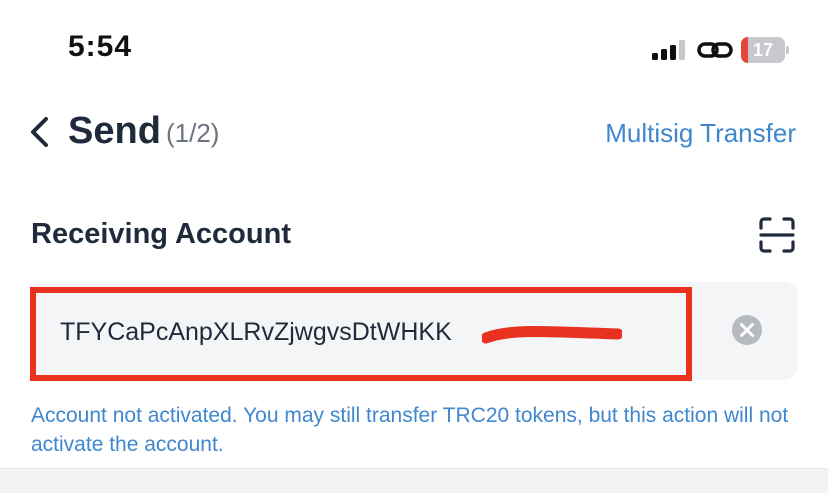 The height and width of the screenshot is (493, 828). I want to click on chevron-left-icon, so click(40, 132).